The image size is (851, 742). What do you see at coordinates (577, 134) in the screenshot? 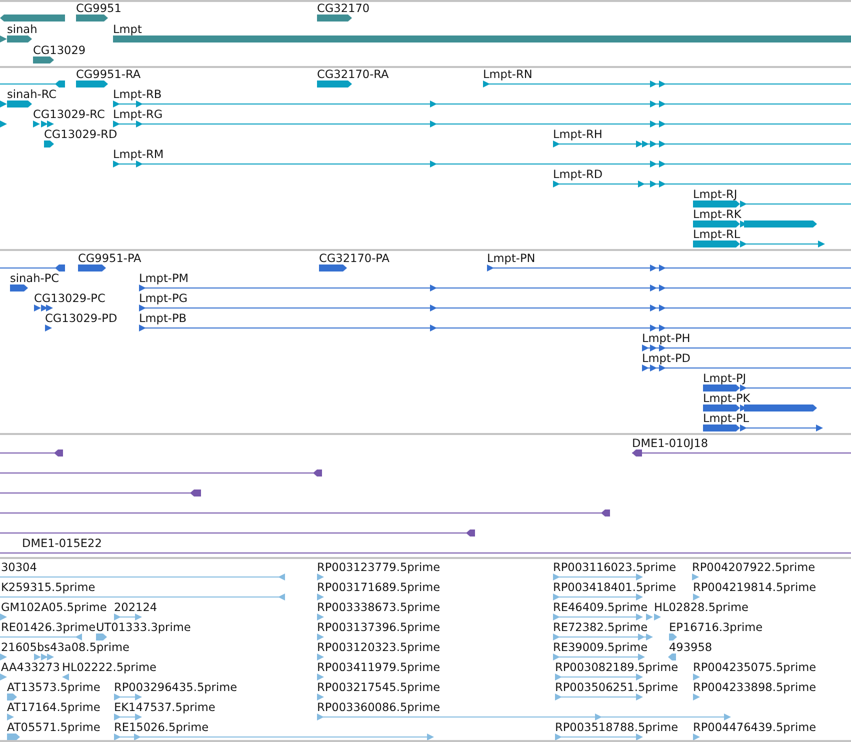
I see `feature-label: Lmpt-RH` at bounding box center [577, 134].